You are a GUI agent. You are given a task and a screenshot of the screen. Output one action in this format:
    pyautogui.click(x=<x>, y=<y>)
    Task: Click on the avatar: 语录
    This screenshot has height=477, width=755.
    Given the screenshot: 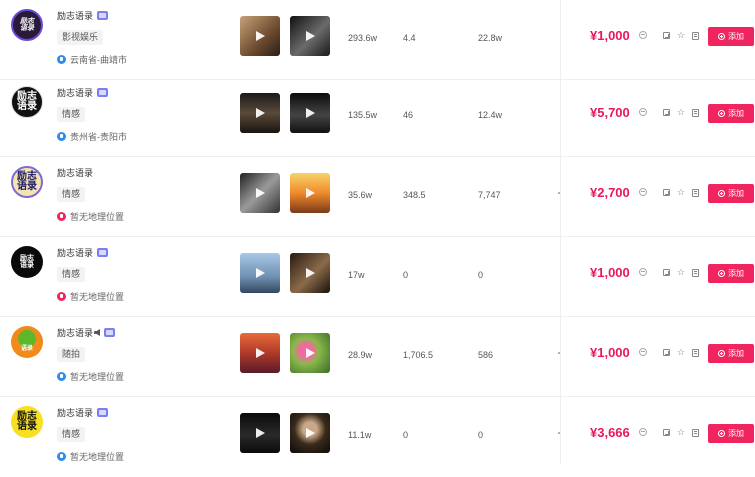 What is the action you would take?
    pyautogui.click(x=27, y=342)
    